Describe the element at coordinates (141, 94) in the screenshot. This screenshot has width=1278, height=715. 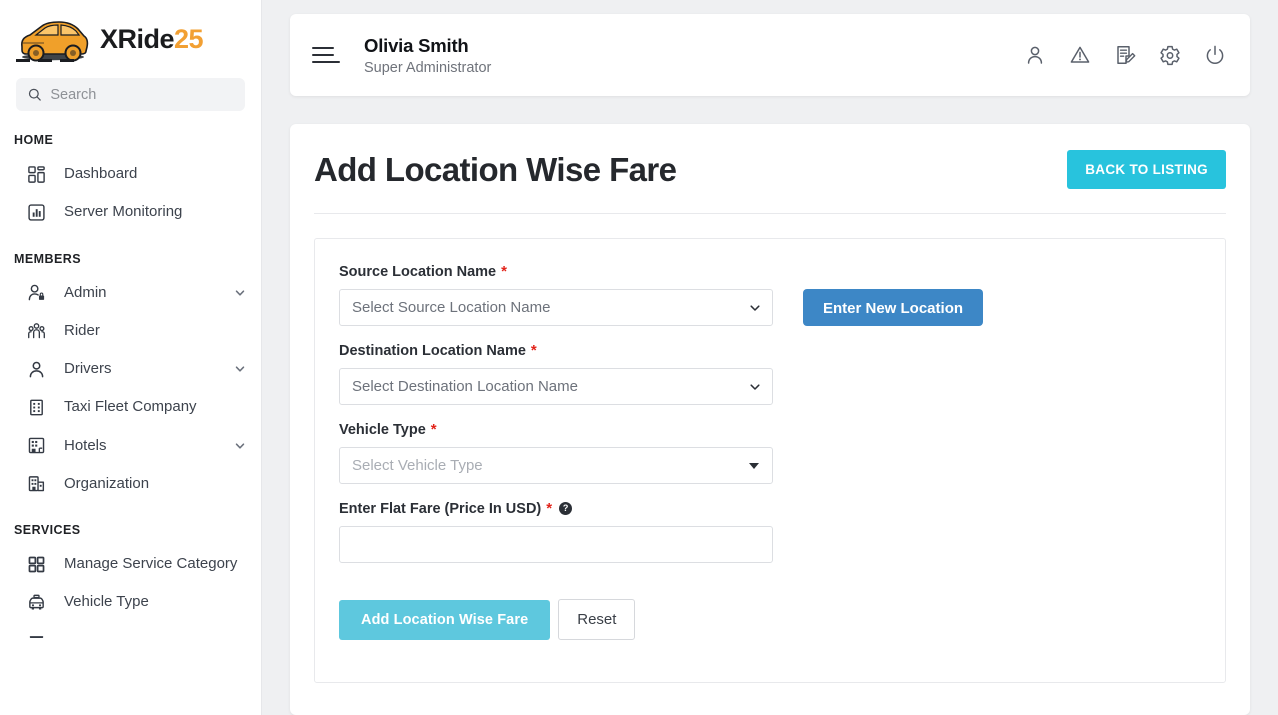
I see `search-input` at that location.